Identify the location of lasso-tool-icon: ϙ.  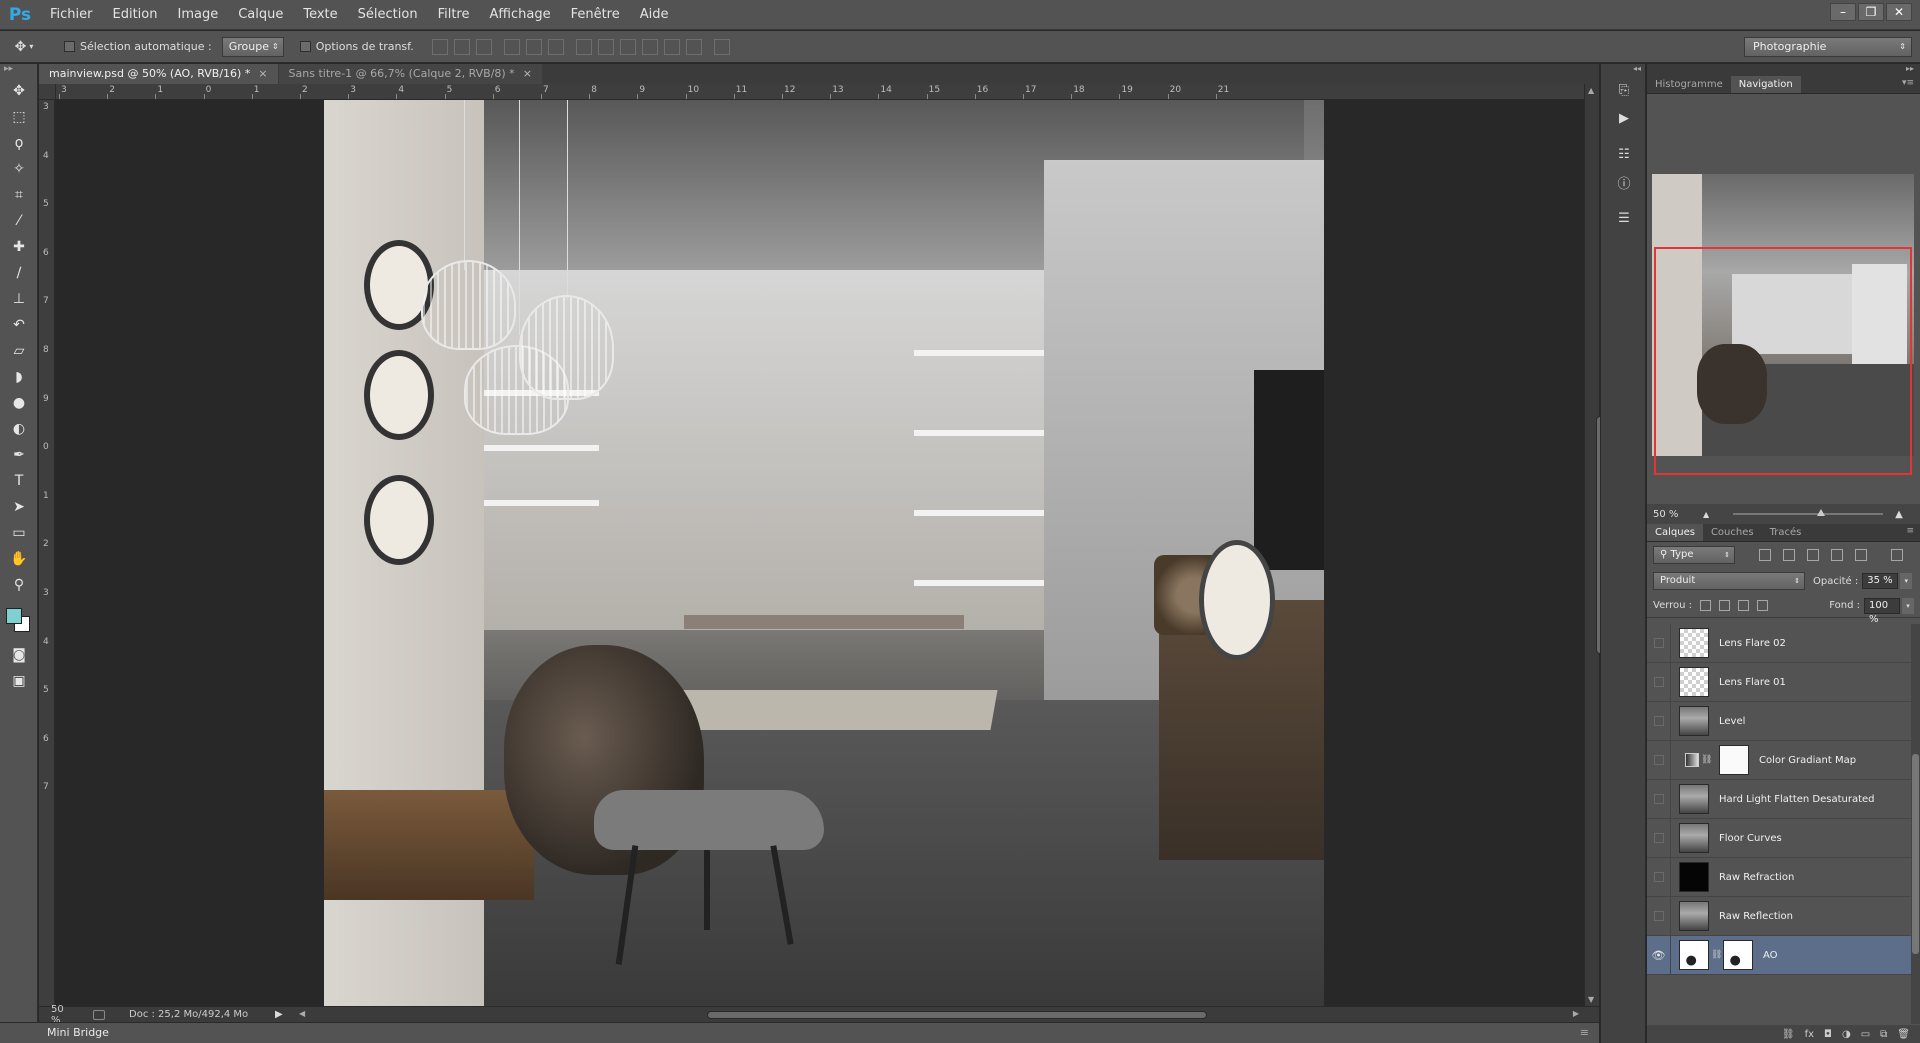
(19, 143).